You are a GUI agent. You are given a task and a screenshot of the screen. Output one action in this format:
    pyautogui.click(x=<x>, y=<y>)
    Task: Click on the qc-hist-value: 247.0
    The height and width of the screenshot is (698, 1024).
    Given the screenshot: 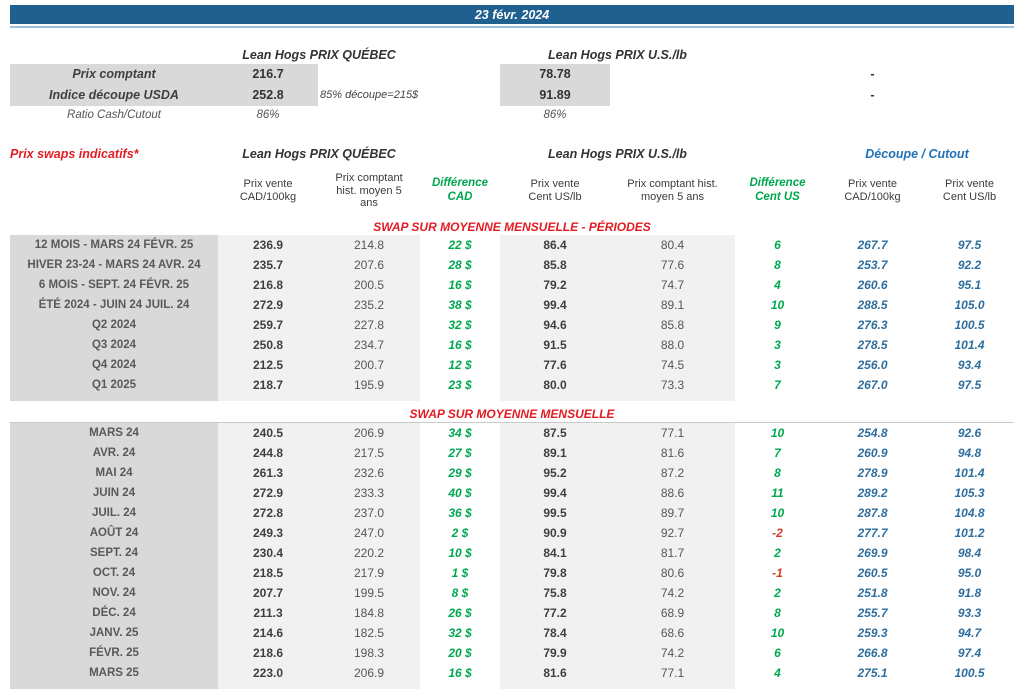 What is the action you would take?
    pyautogui.click(x=369, y=533)
    